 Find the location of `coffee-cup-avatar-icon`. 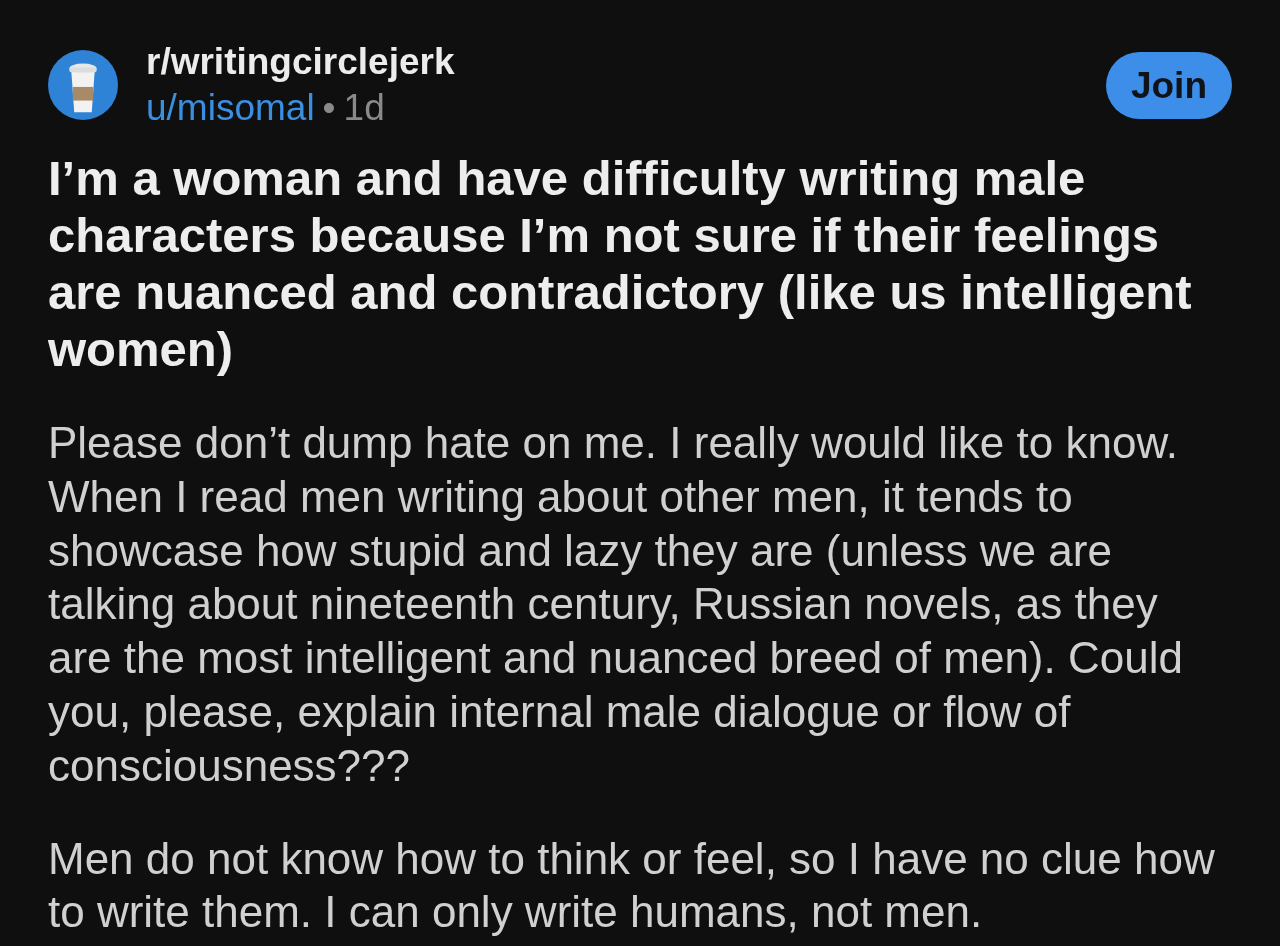

coffee-cup-avatar-icon is located at coordinates (83, 85).